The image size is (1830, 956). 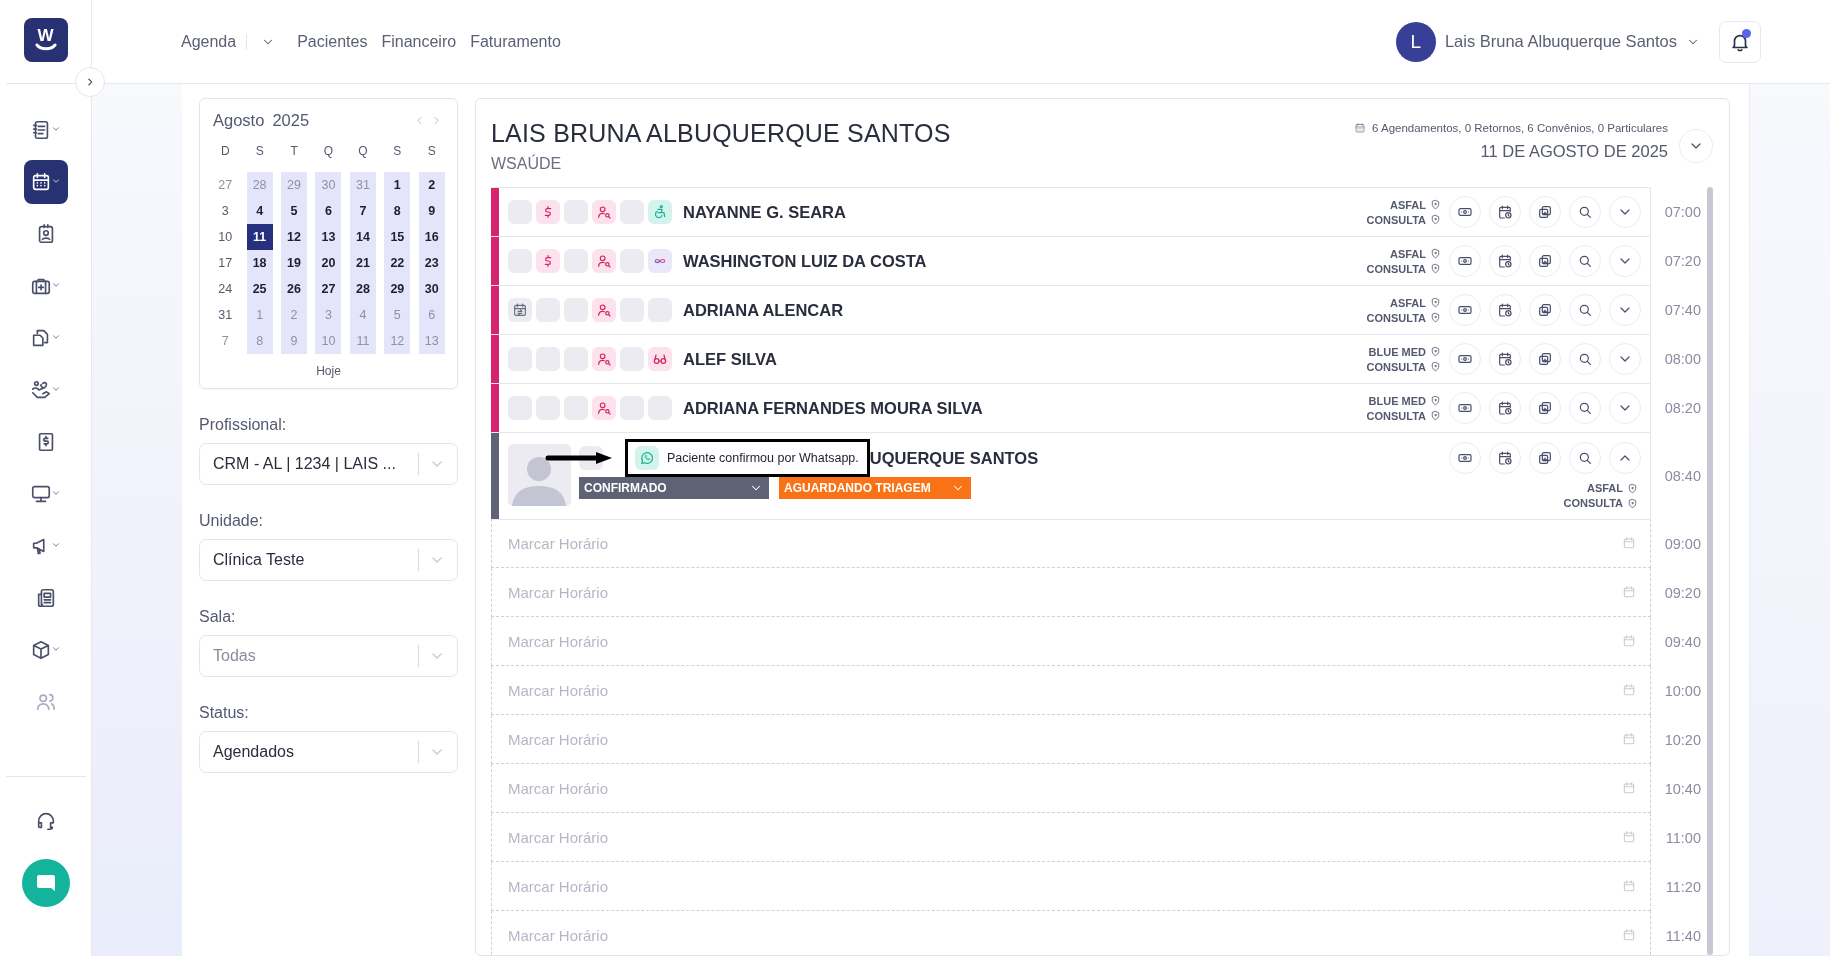 What do you see at coordinates (41, 650) in the screenshot?
I see `box-icon` at bounding box center [41, 650].